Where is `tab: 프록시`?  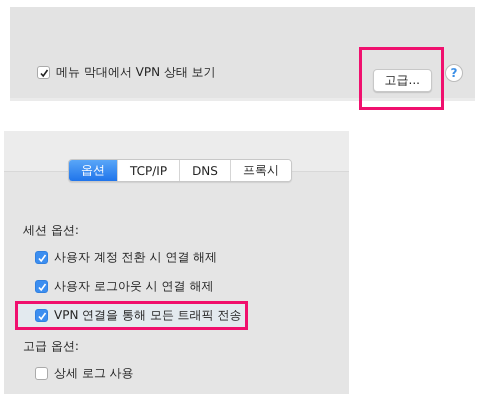 tab: 프록시 is located at coordinates (260, 170).